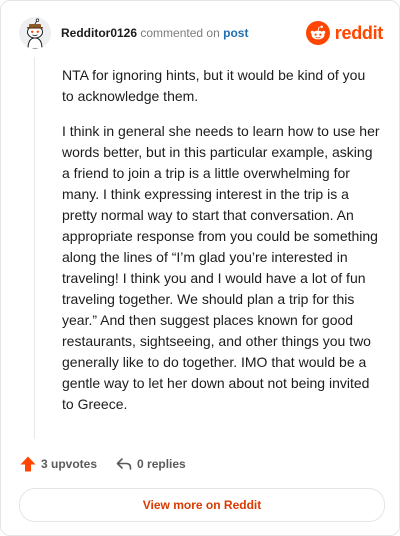 Image resolution: width=400 pixels, height=536 pixels. I want to click on username-link: Redditor0126, so click(99, 33).